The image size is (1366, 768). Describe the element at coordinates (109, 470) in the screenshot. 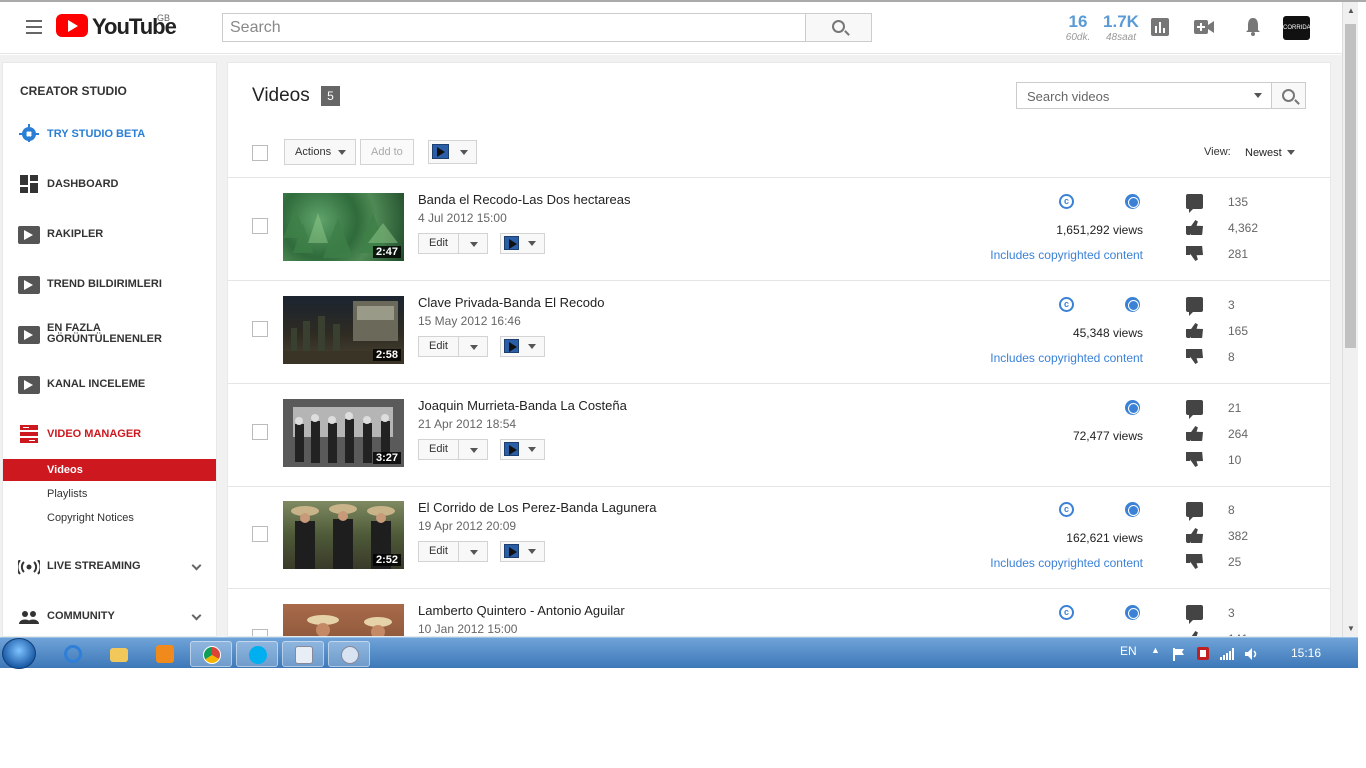

I see `sidebar-subitem-videos: Videos` at that location.